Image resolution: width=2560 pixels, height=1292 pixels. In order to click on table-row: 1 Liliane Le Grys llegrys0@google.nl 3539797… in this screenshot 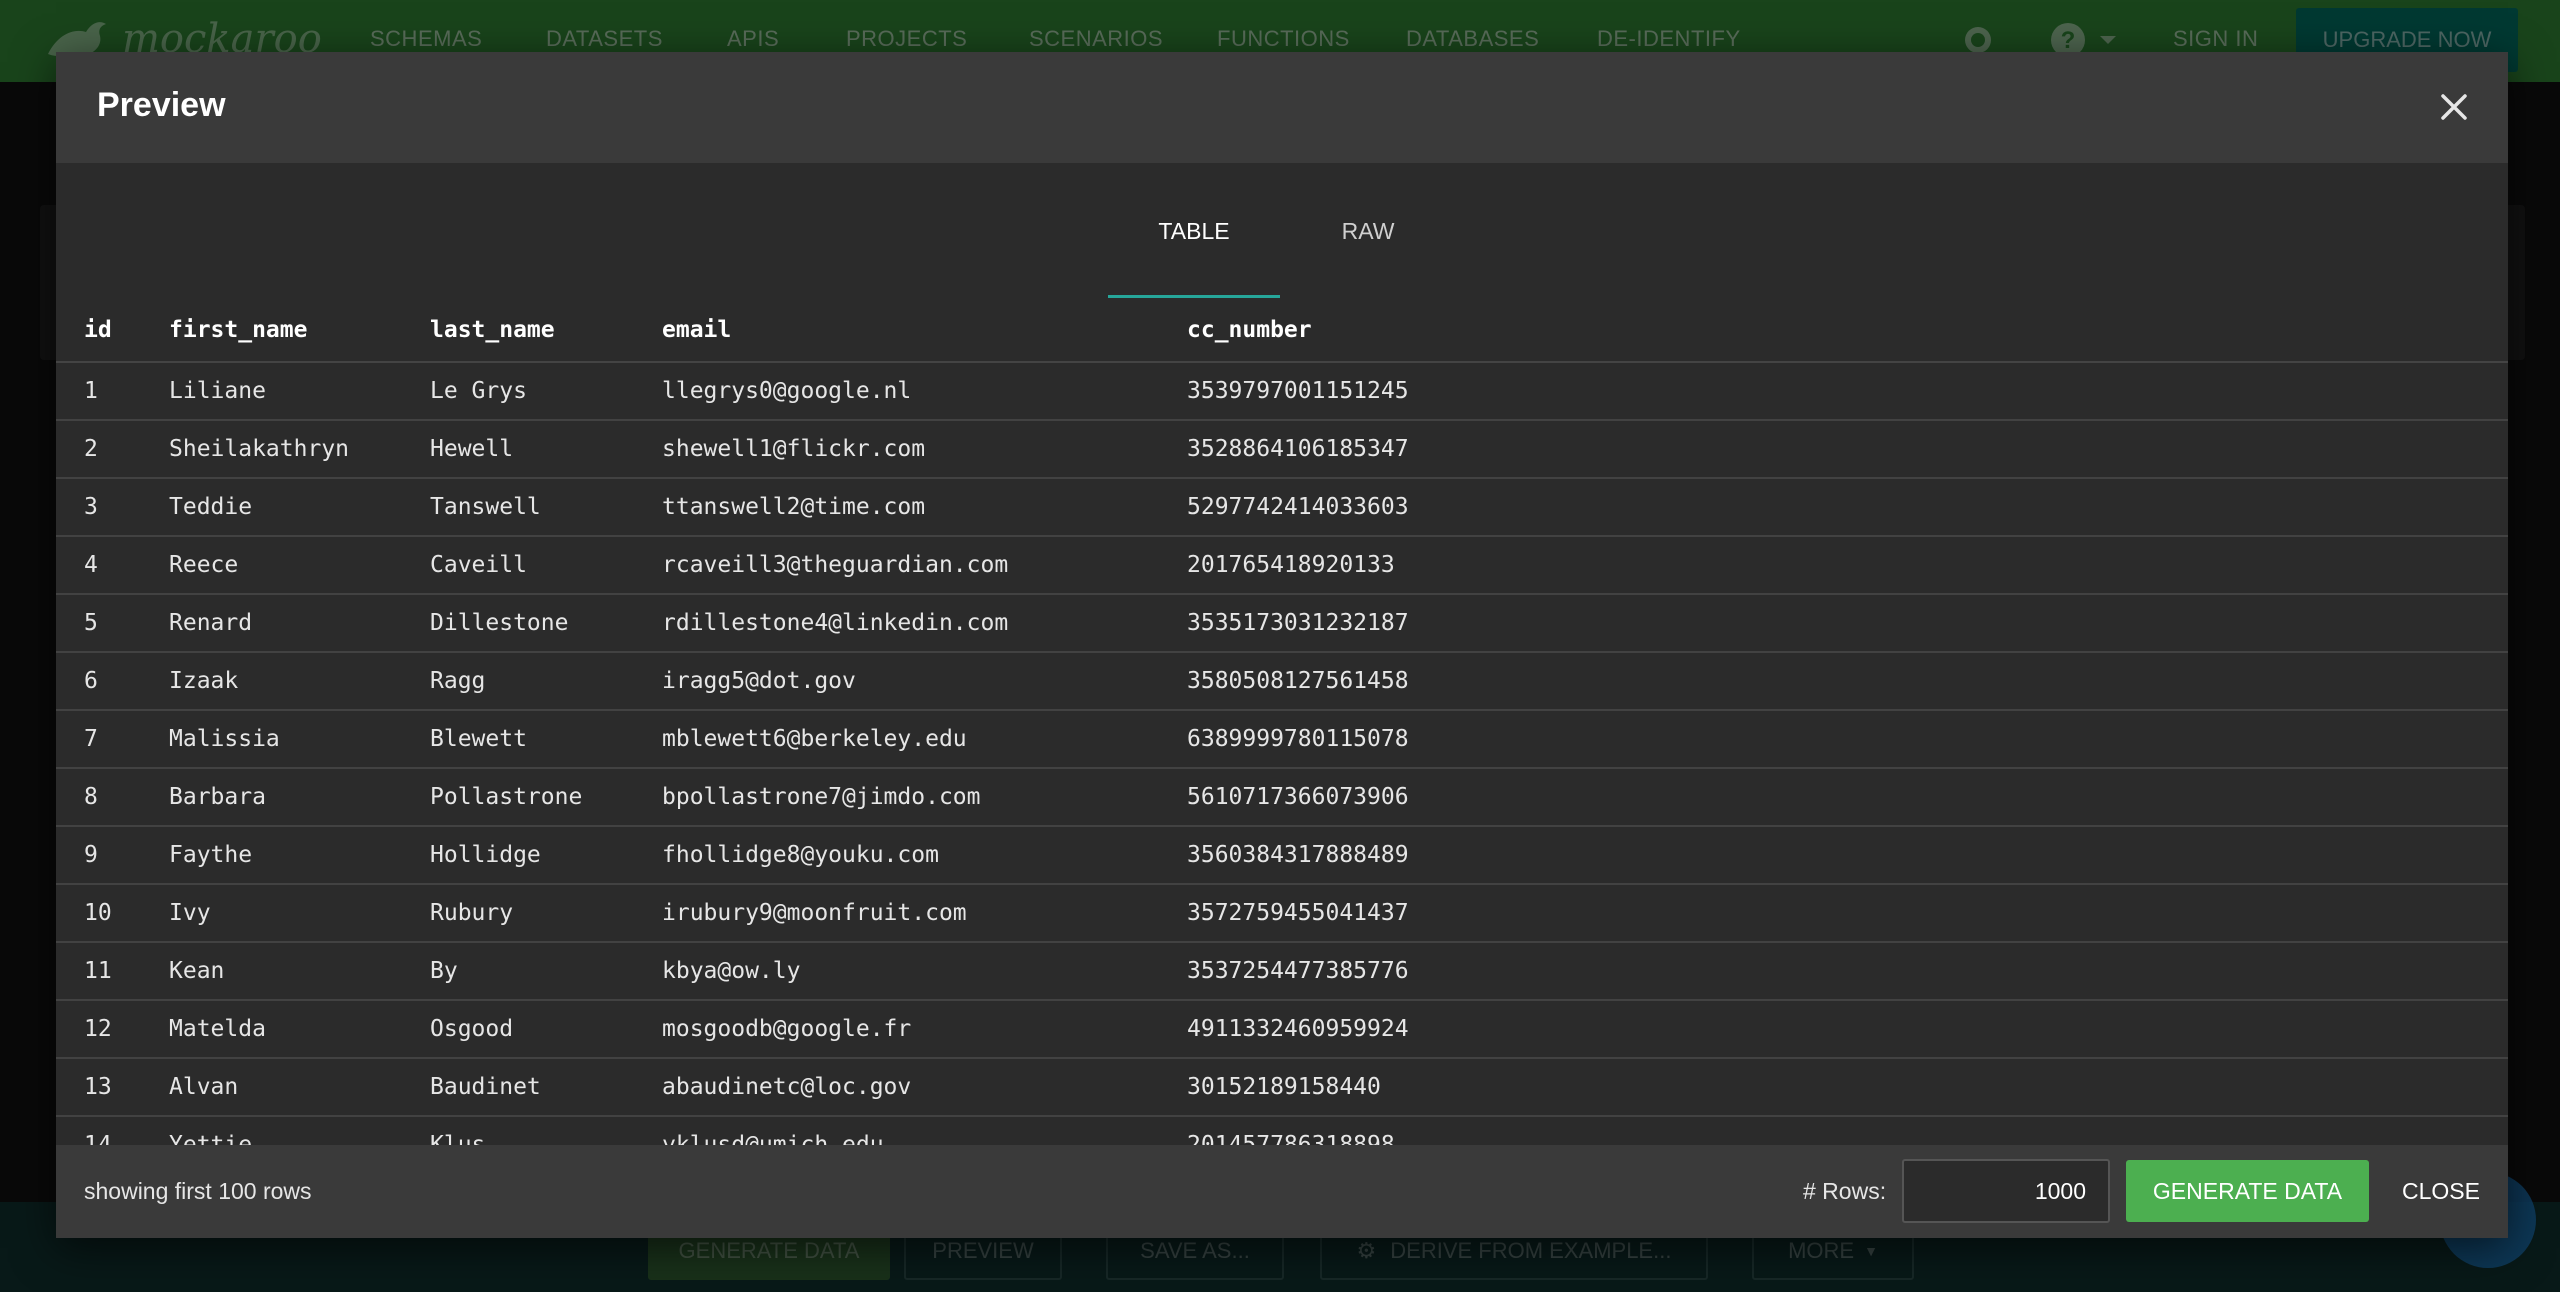, I will do `click(1282, 391)`.